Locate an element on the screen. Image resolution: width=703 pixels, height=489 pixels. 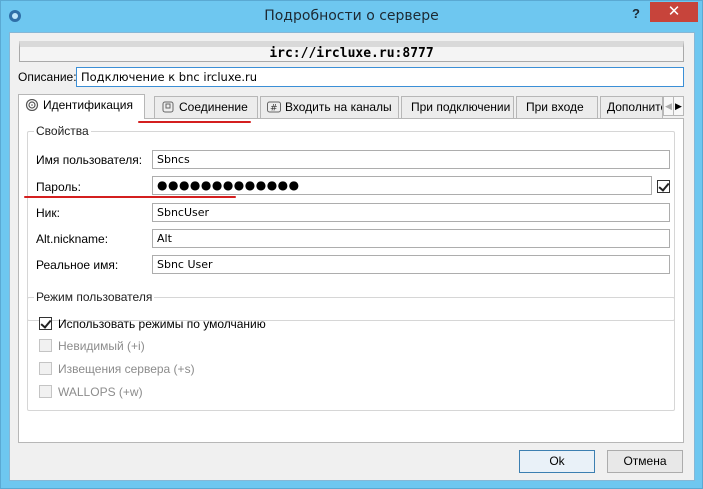
description-label: Описание: is located at coordinates (47, 77).